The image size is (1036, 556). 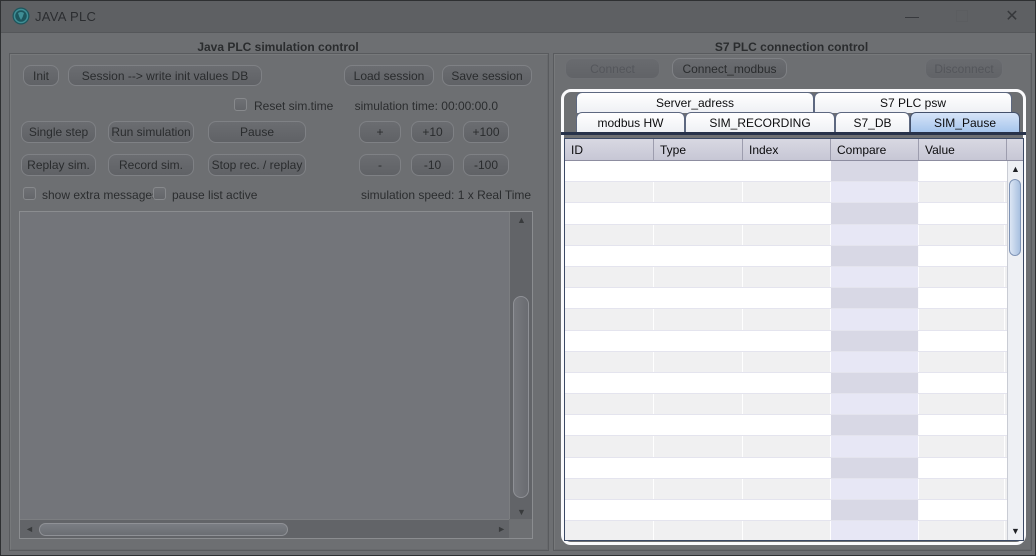 I want to click on tab-s7-db: S7_DB, so click(x=872, y=122).